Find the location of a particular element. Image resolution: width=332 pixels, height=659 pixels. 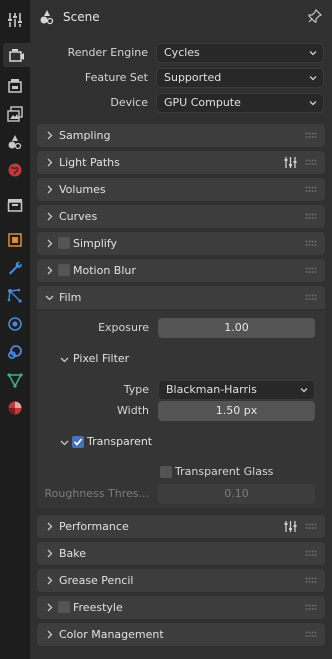

panel-title: Volumes is located at coordinates (82, 189).